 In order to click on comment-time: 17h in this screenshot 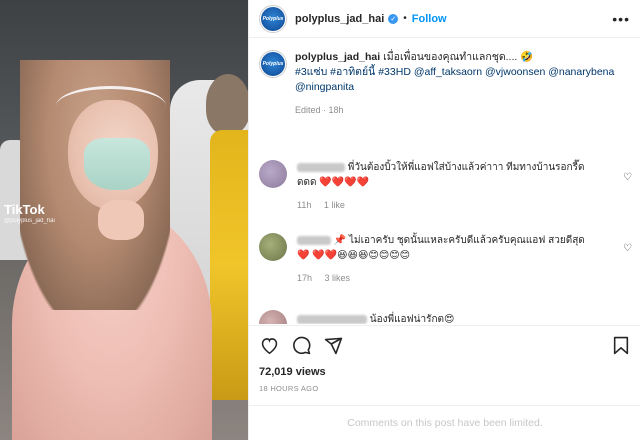, I will do `click(305, 278)`.